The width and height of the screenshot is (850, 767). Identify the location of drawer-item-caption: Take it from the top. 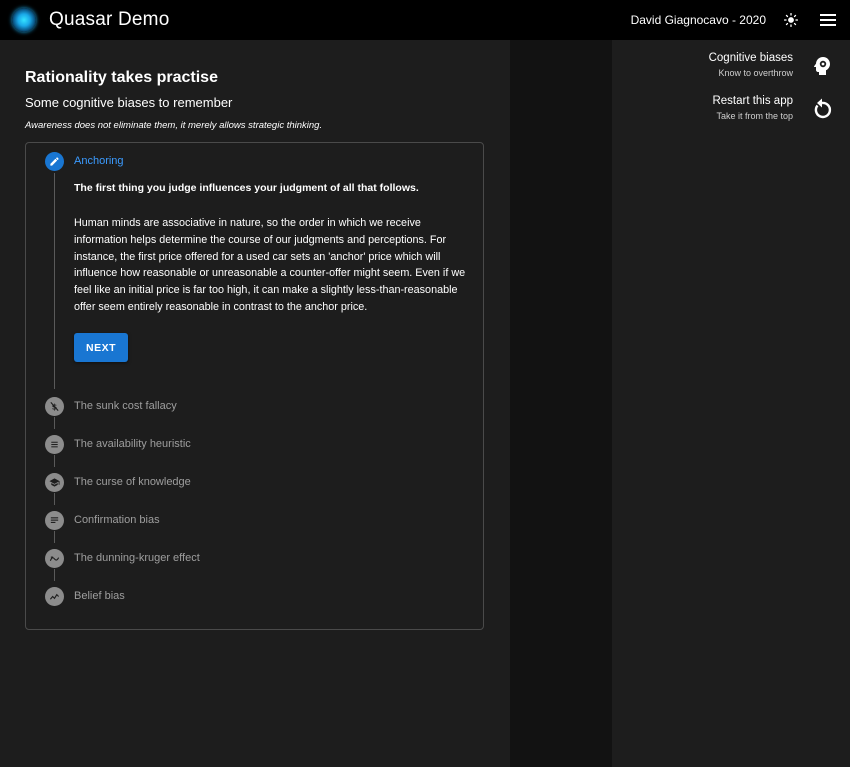
(754, 116).